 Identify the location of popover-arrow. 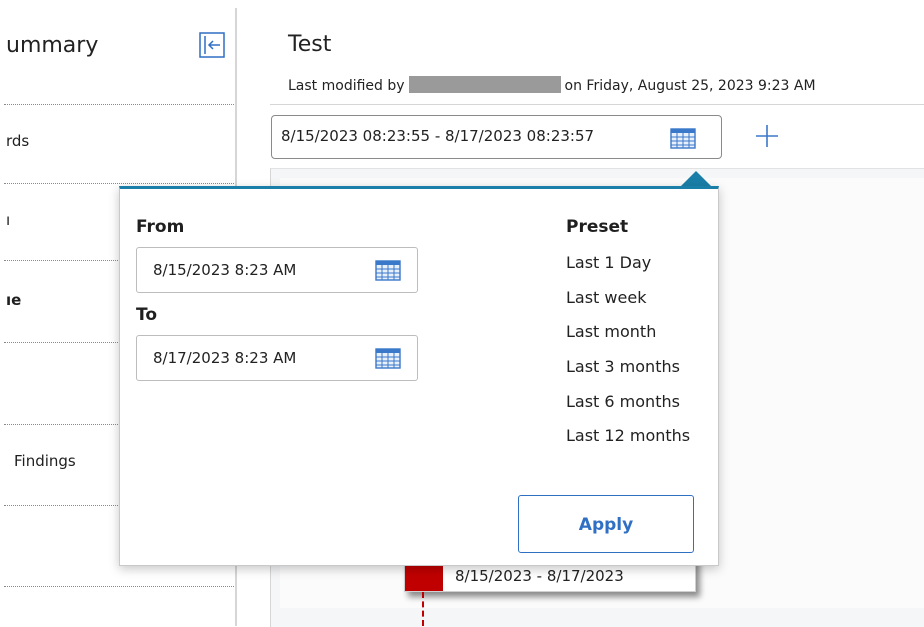
(696, 178).